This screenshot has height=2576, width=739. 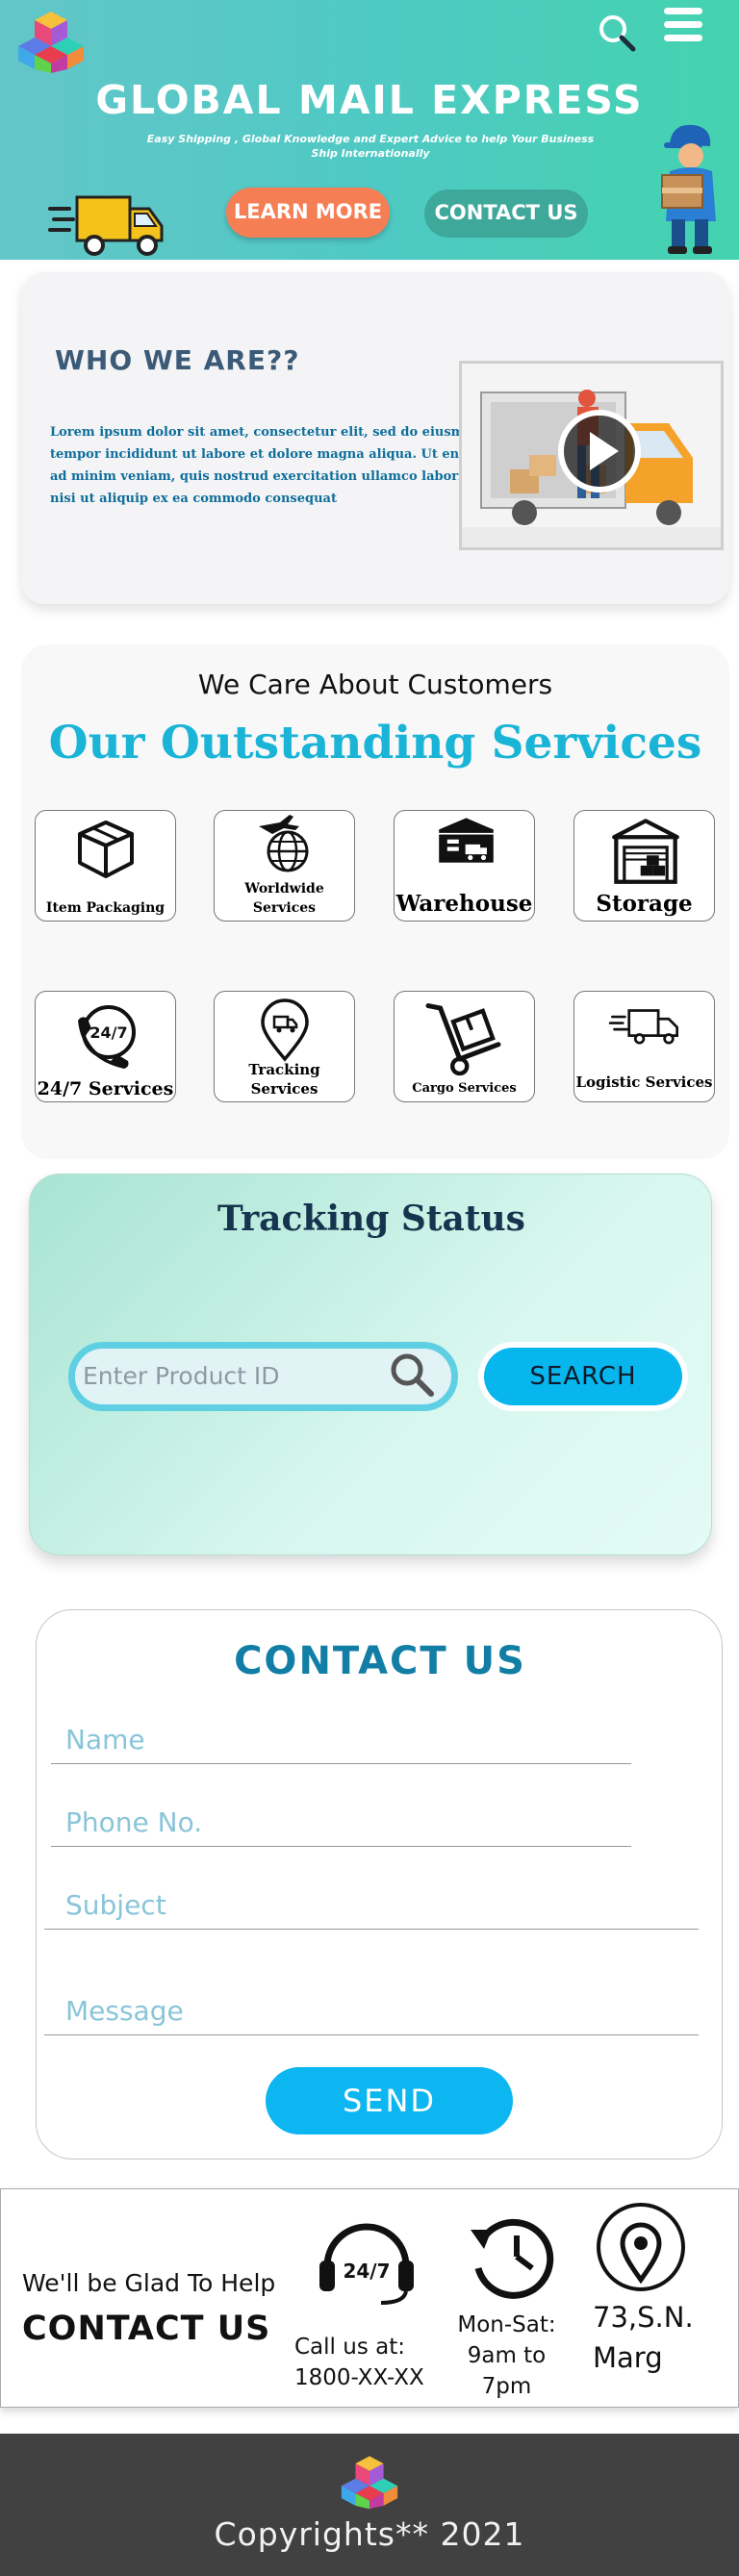 I want to click on service-card-item-packaging: Item Packaging, so click(x=105, y=866).